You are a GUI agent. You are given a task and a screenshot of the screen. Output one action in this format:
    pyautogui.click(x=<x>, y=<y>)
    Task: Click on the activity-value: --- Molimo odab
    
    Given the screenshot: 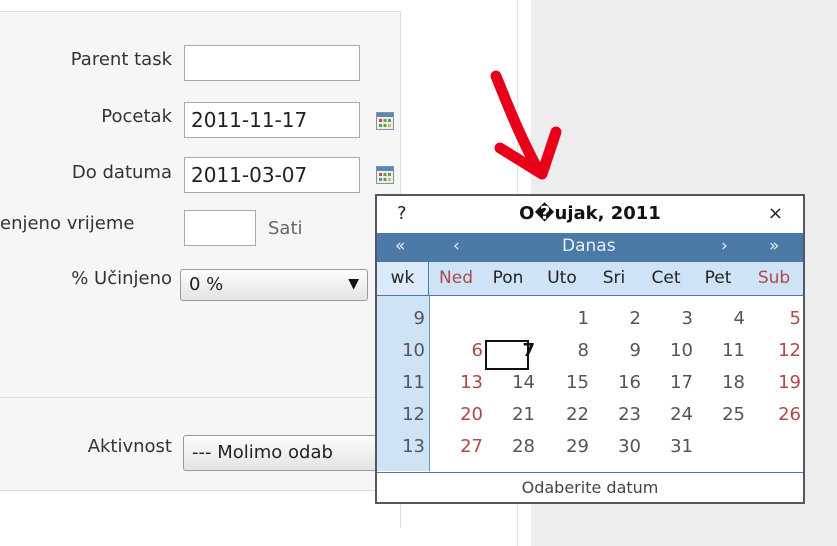 What is the action you would take?
    pyautogui.click(x=262, y=452)
    